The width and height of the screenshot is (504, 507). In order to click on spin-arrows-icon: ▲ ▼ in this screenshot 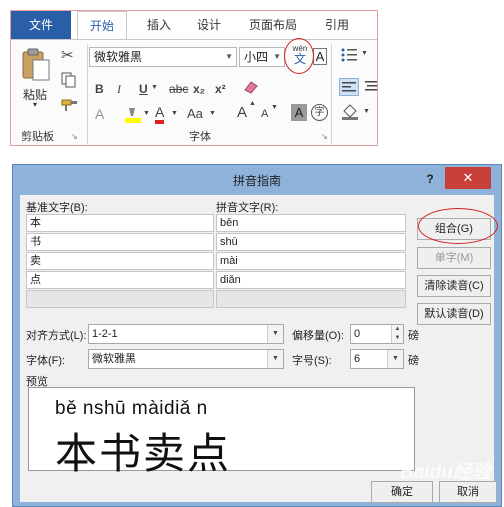, I will do `click(397, 334)`.